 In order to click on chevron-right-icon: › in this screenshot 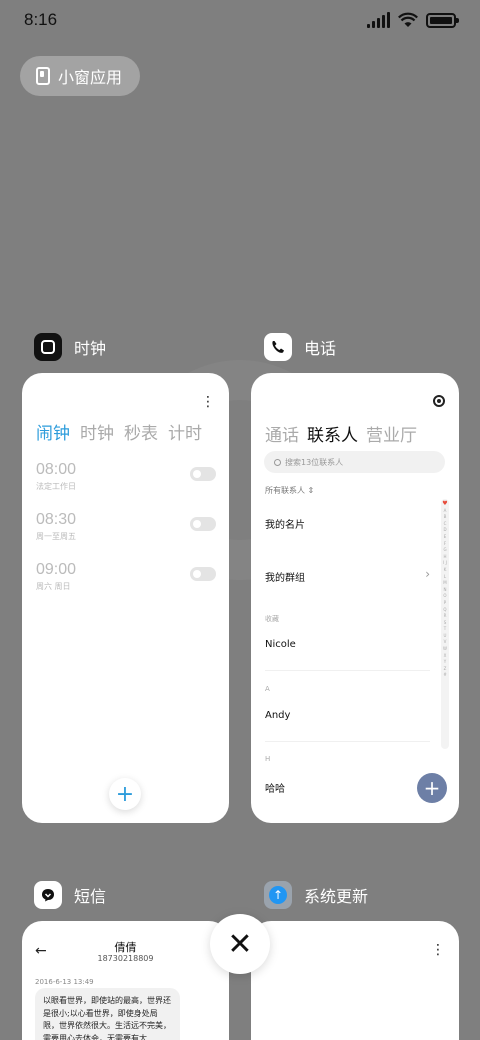, I will do `click(427, 574)`.